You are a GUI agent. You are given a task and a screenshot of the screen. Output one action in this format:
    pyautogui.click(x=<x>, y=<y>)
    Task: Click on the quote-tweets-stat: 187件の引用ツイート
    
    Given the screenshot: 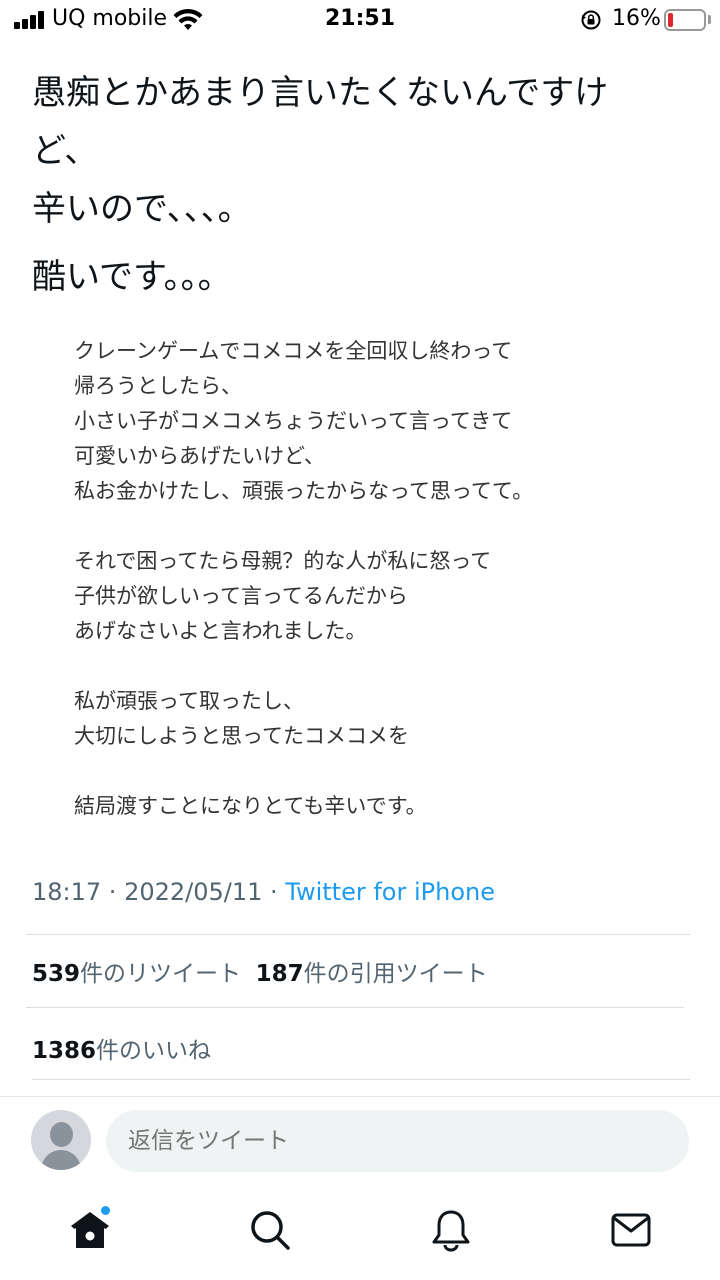 What is the action you would take?
    pyautogui.click(x=372, y=974)
    